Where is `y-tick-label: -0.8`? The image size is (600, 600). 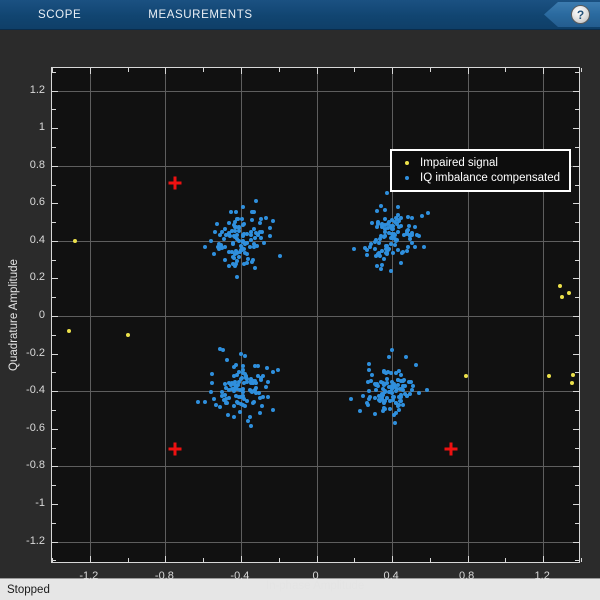 y-tick-label: -0.8 is located at coordinates (35, 465).